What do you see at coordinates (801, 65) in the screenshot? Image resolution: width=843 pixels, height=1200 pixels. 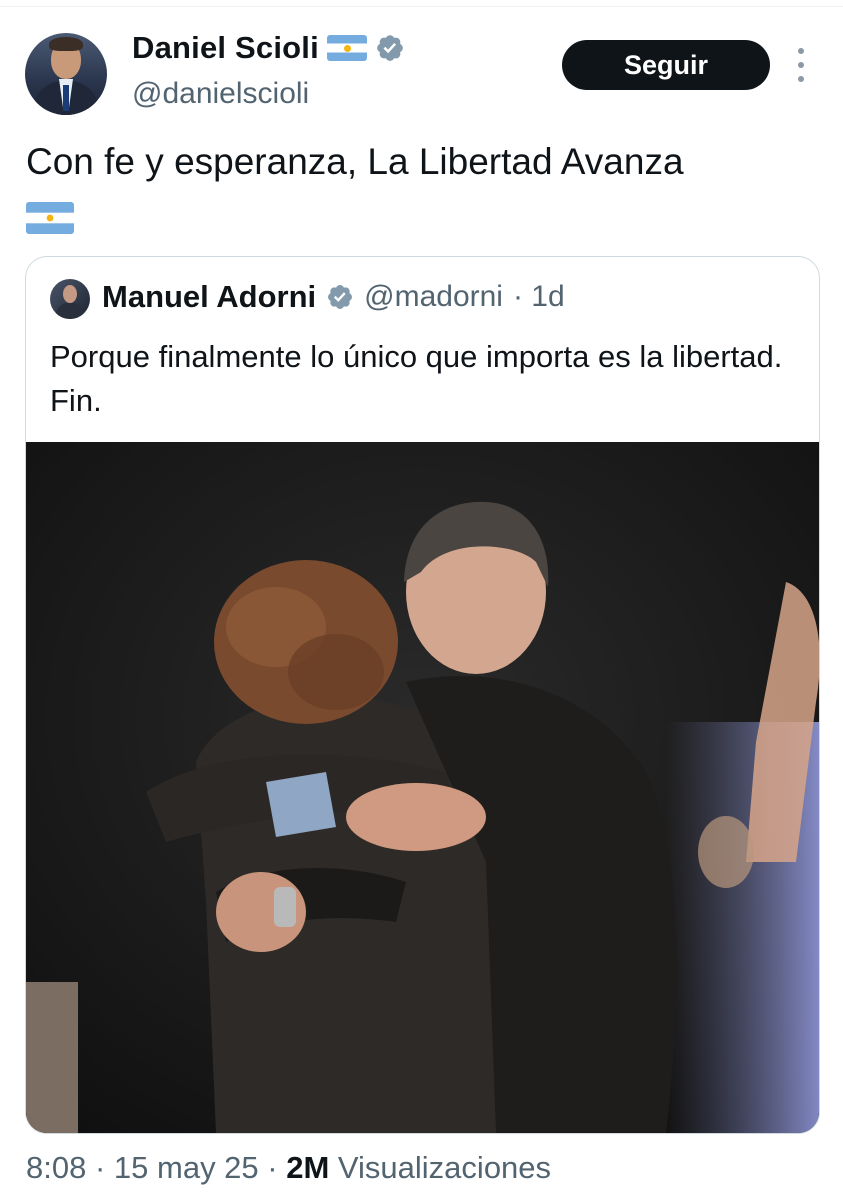 I see `more-options-icon` at bounding box center [801, 65].